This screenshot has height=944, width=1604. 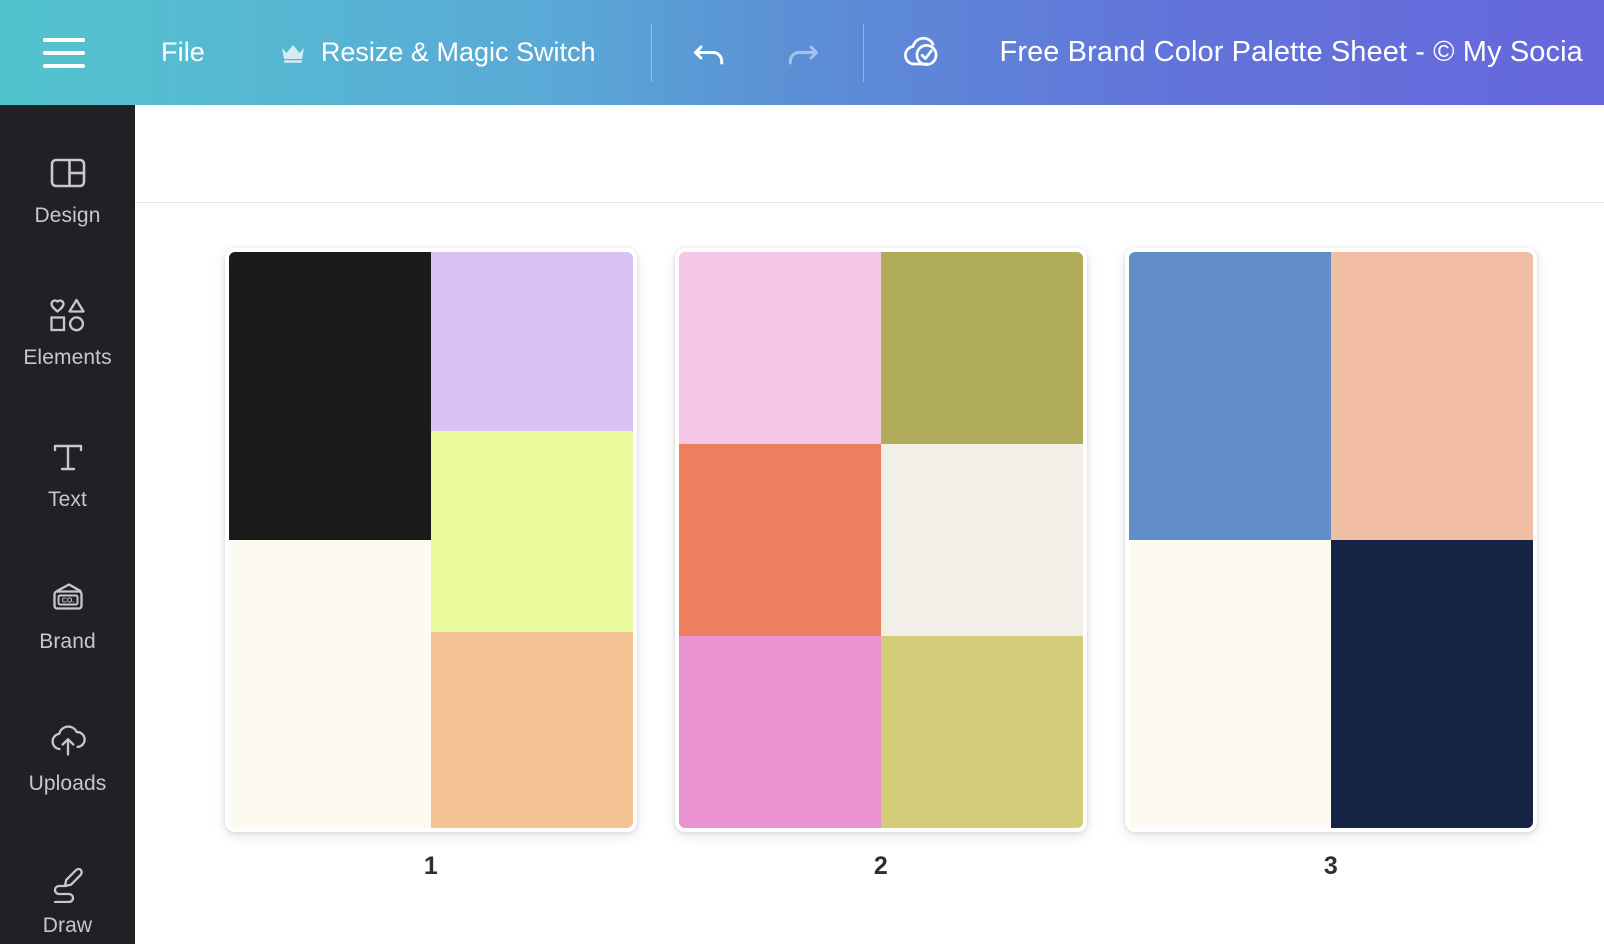 What do you see at coordinates (1331, 866) in the screenshot?
I see `page-number-label: 3` at bounding box center [1331, 866].